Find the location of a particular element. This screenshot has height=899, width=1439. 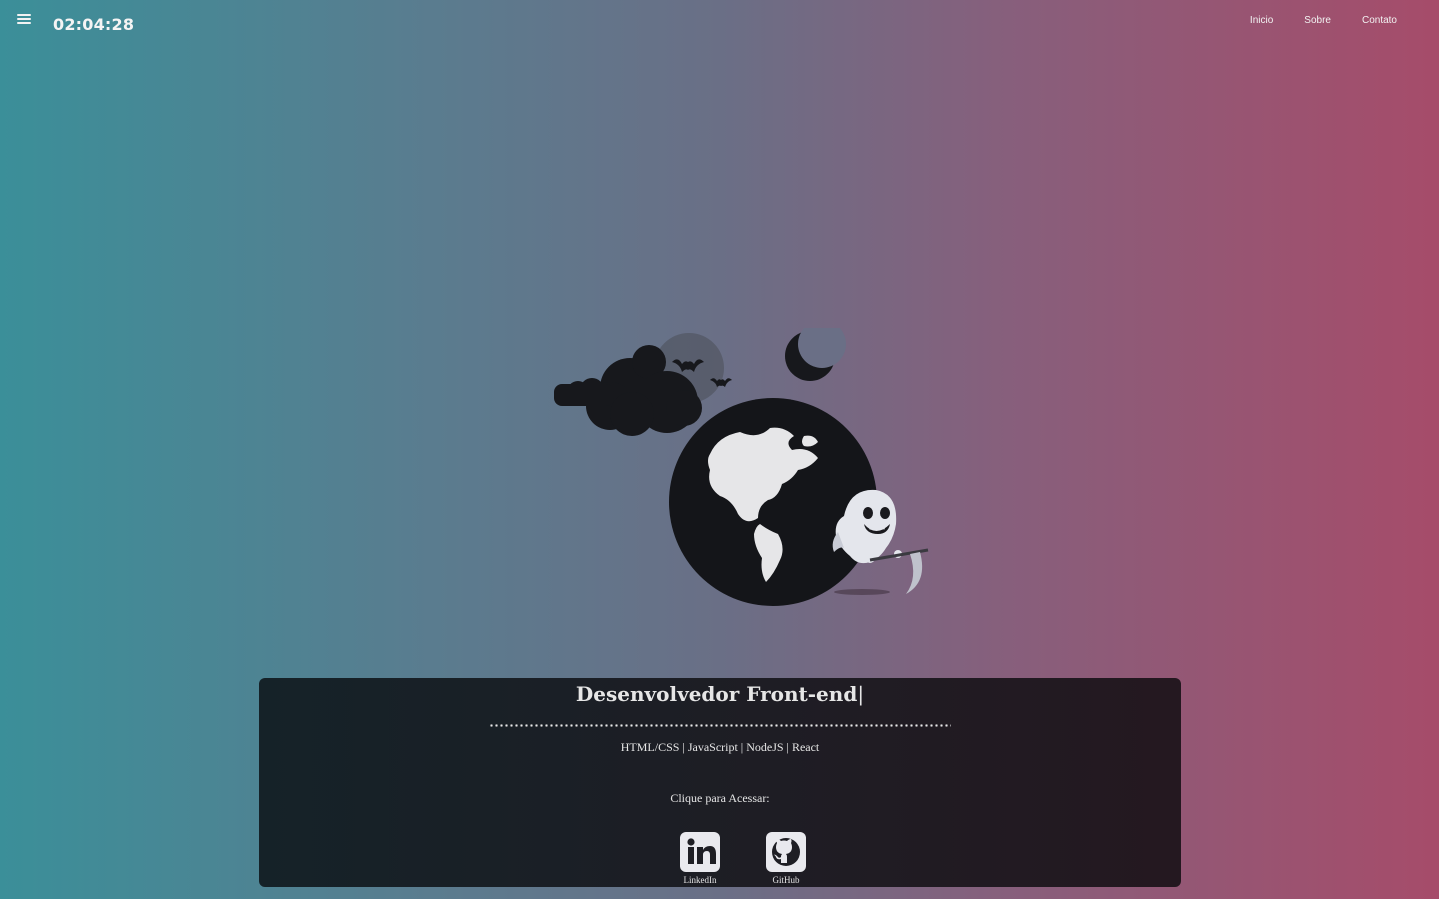

globe-icon is located at coordinates (773, 502).